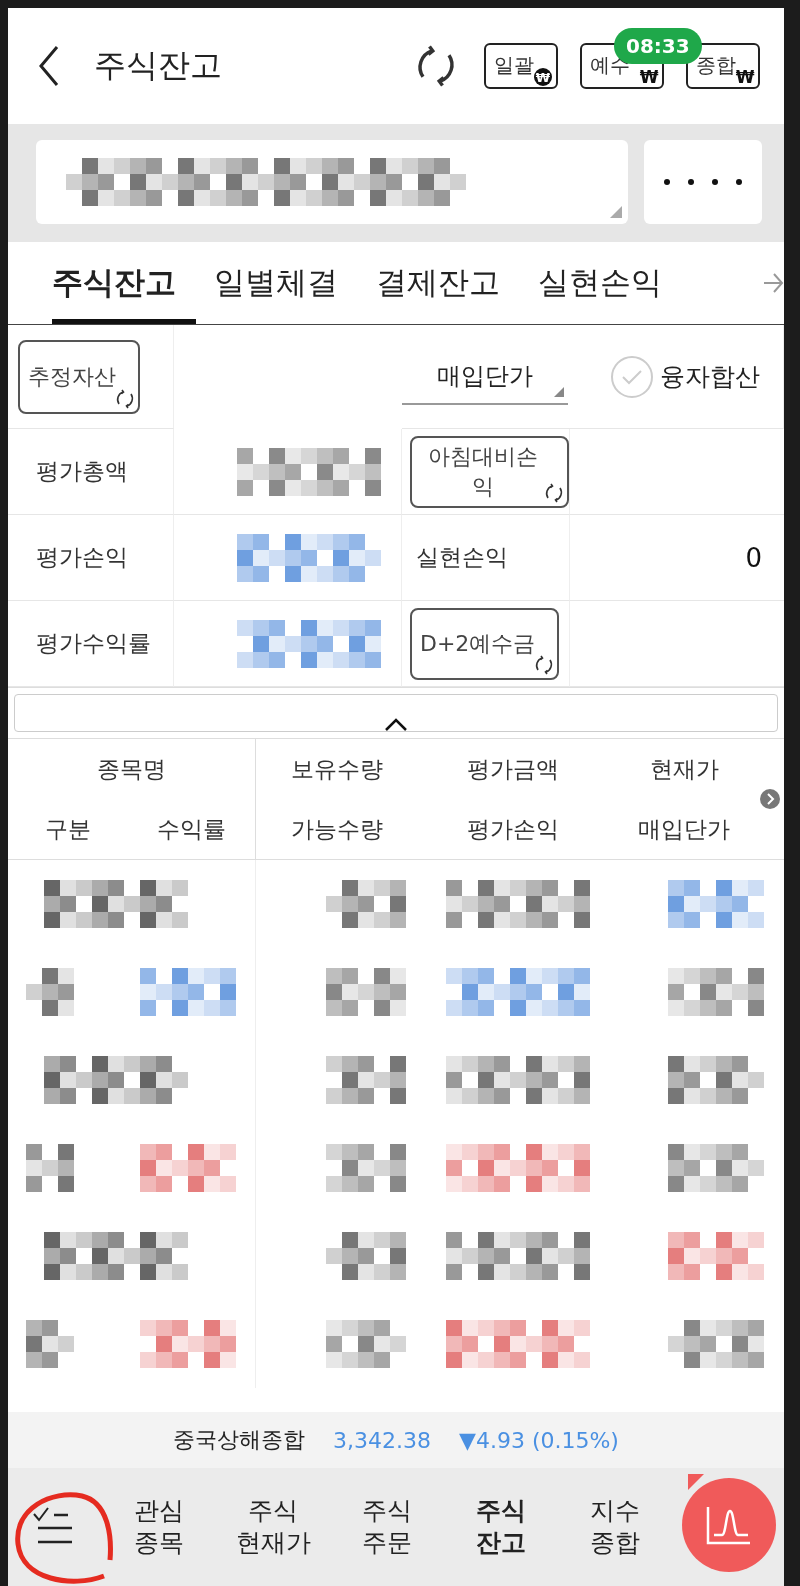  What do you see at coordinates (273, 1527) in the screenshot?
I see `nav-item: 주식 현재가` at bounding box center [273, 1527].